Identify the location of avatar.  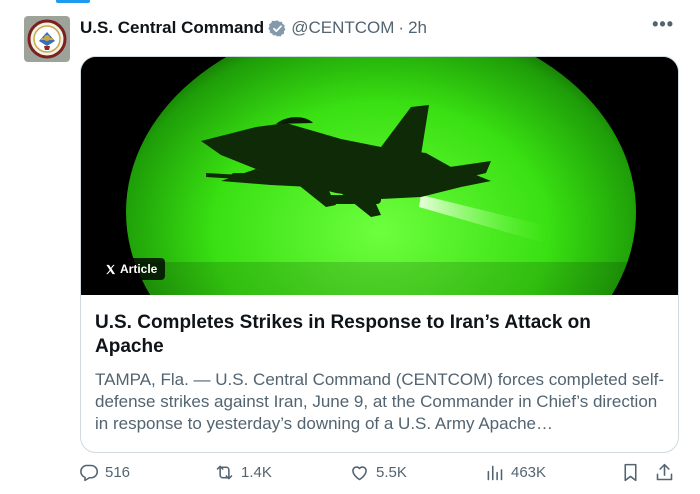
(47, 39).